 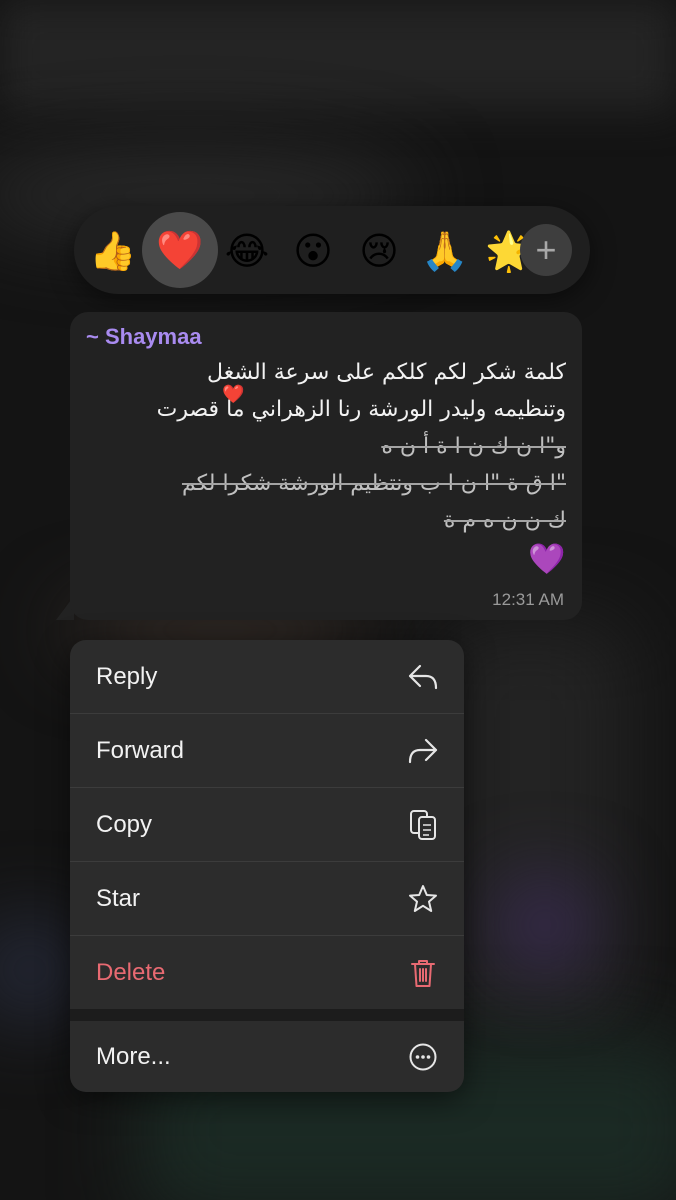 I want to click on menu-item-forward: Forward, so click(x=267, y=750).